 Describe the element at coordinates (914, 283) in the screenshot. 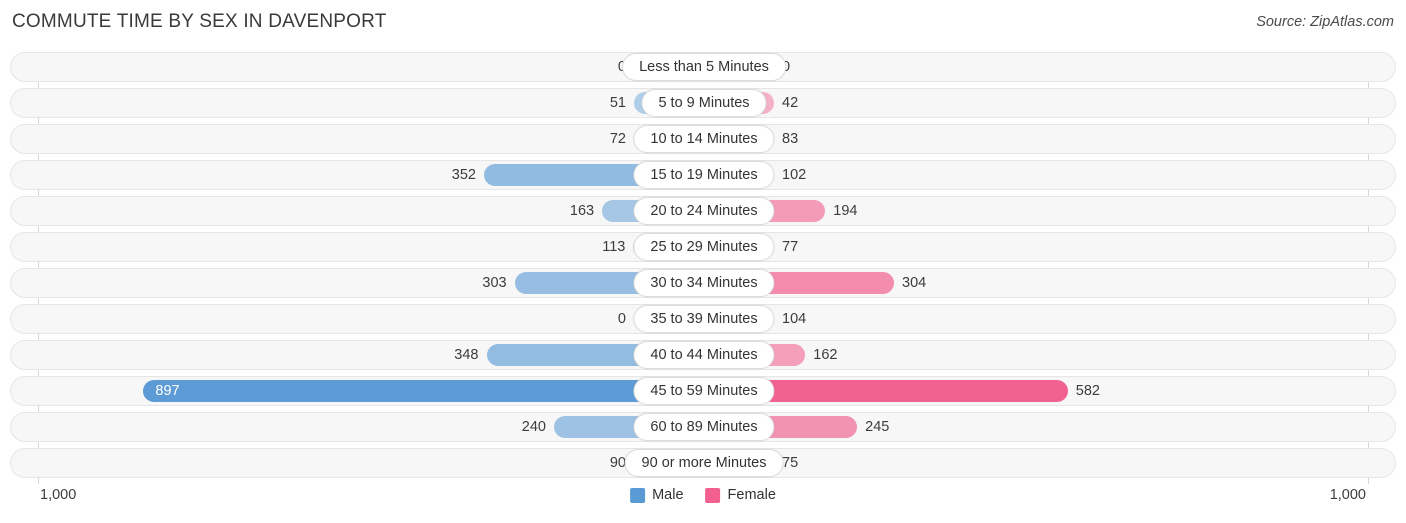

I see `value-label-female: 304` at that location.